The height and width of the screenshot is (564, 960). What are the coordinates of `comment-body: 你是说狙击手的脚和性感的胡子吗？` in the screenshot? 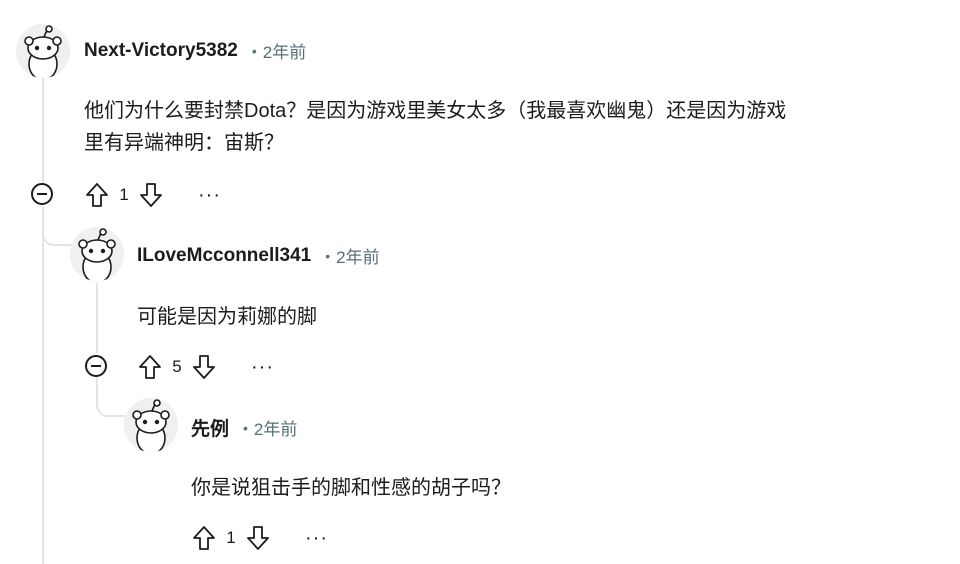 It's located at (351, 488).